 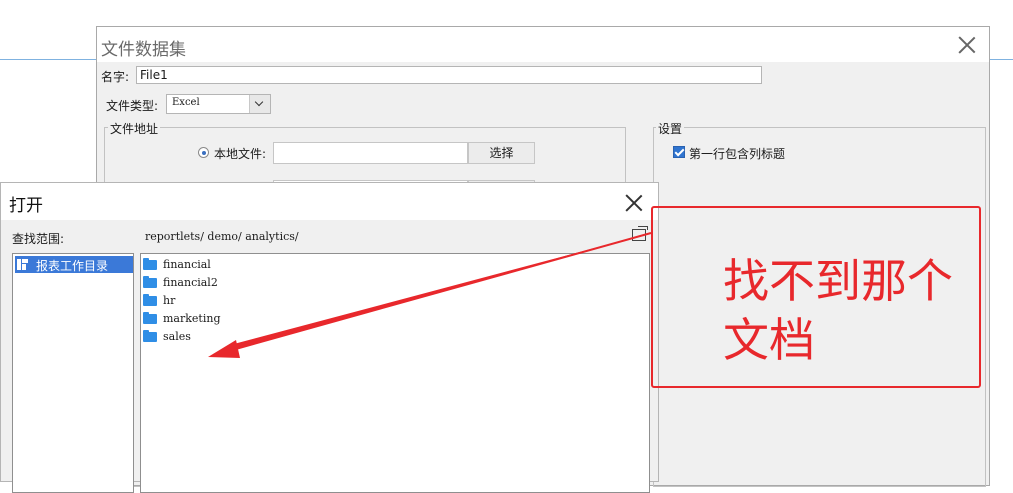 I want to click on location-tree: 报表工作目录, so click(x=73, y=373).